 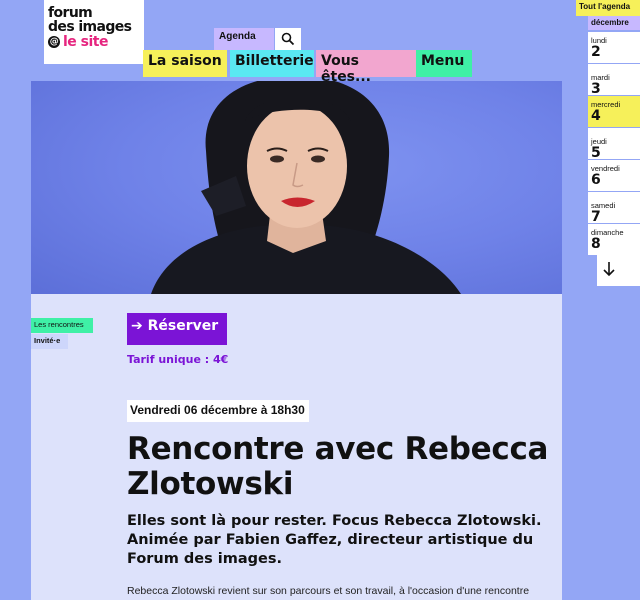 I want to click on event-title: Rencontre avec Rebecca Zlotowski, so click(x=338, y=466).